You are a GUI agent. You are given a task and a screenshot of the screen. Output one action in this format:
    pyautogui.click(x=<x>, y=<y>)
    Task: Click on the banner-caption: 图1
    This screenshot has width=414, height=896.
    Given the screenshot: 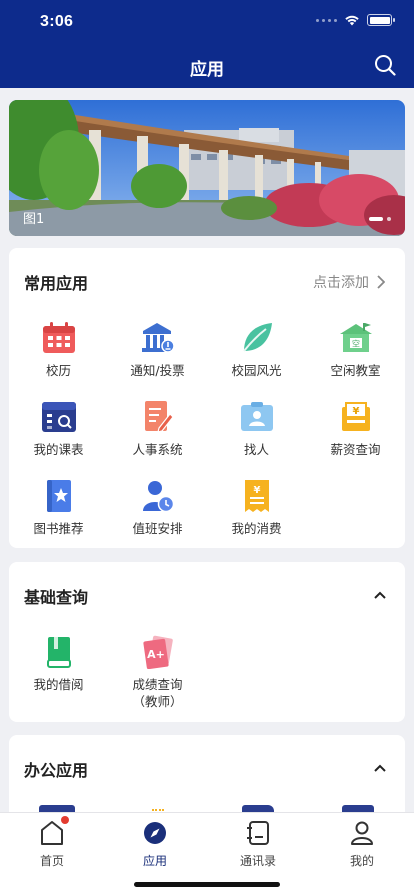 What is the action you would take?
    pyautogui.click(x=34, y=219)
    